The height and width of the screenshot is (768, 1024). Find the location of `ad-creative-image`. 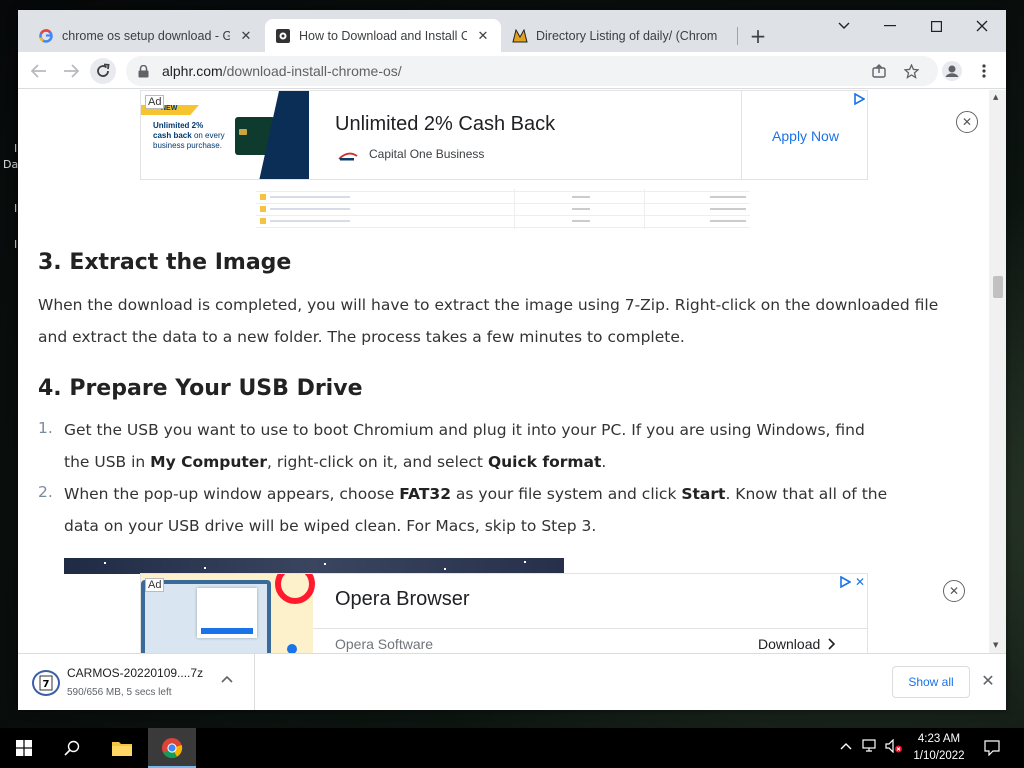

ad-creative-image is located at coordinates (228, 613).